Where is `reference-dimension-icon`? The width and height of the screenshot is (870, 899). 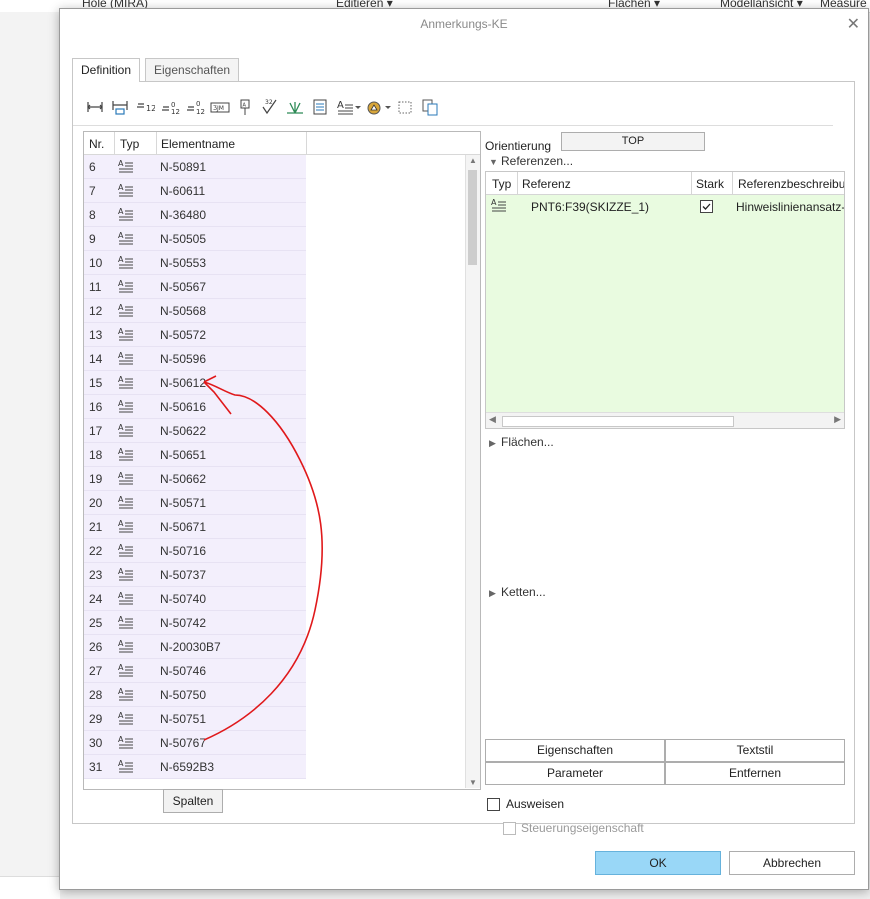 reference-dimension-icon is located at coordinates (120, 107).